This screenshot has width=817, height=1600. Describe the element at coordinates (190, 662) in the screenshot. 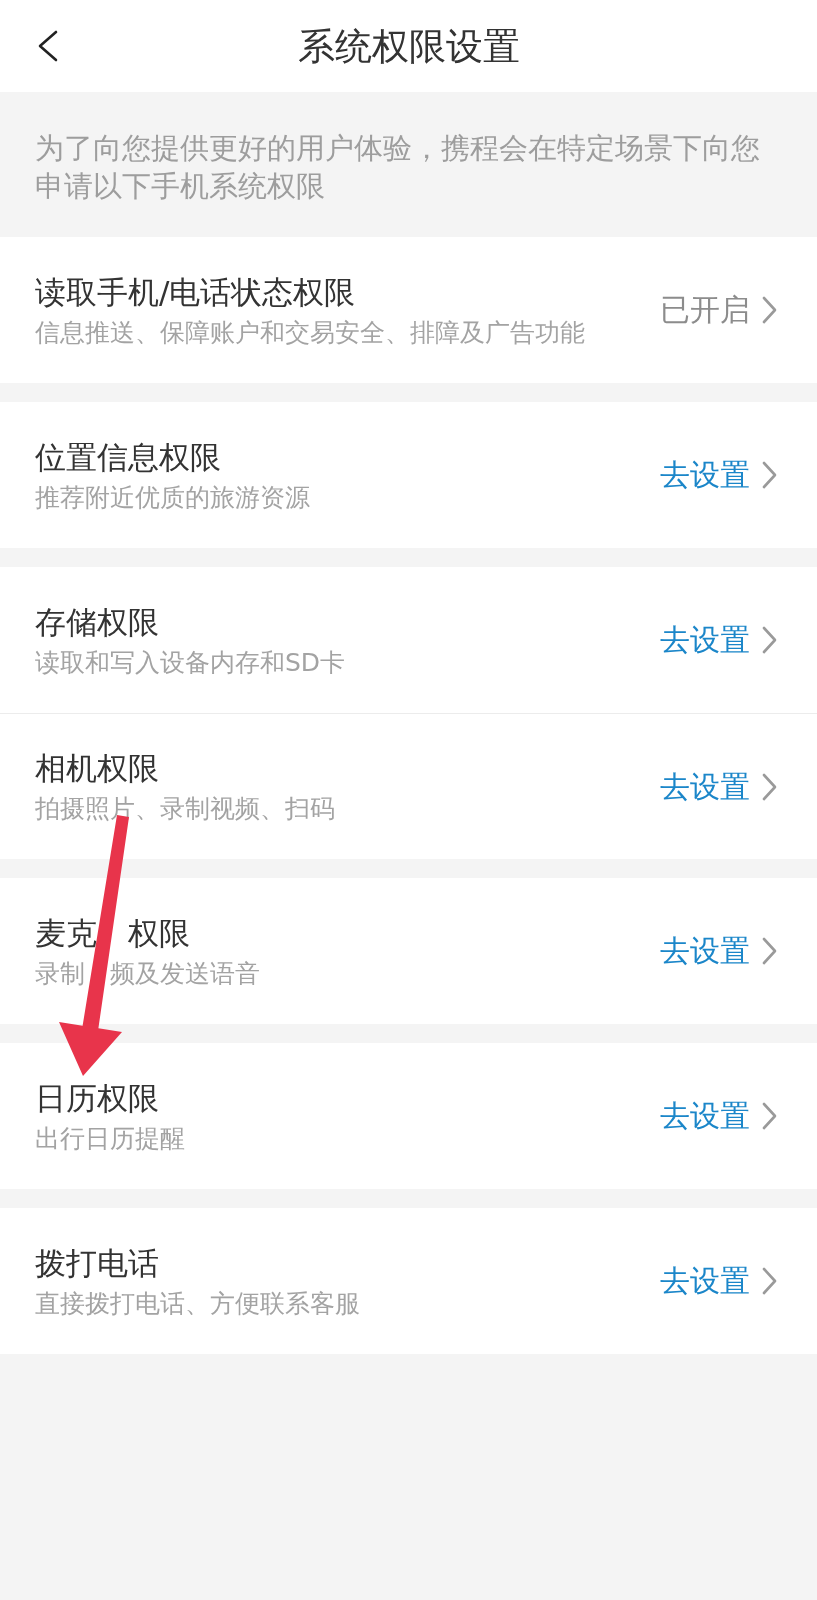

I see `permission-description: 读取和写入设备内存和SD卡` at that location.